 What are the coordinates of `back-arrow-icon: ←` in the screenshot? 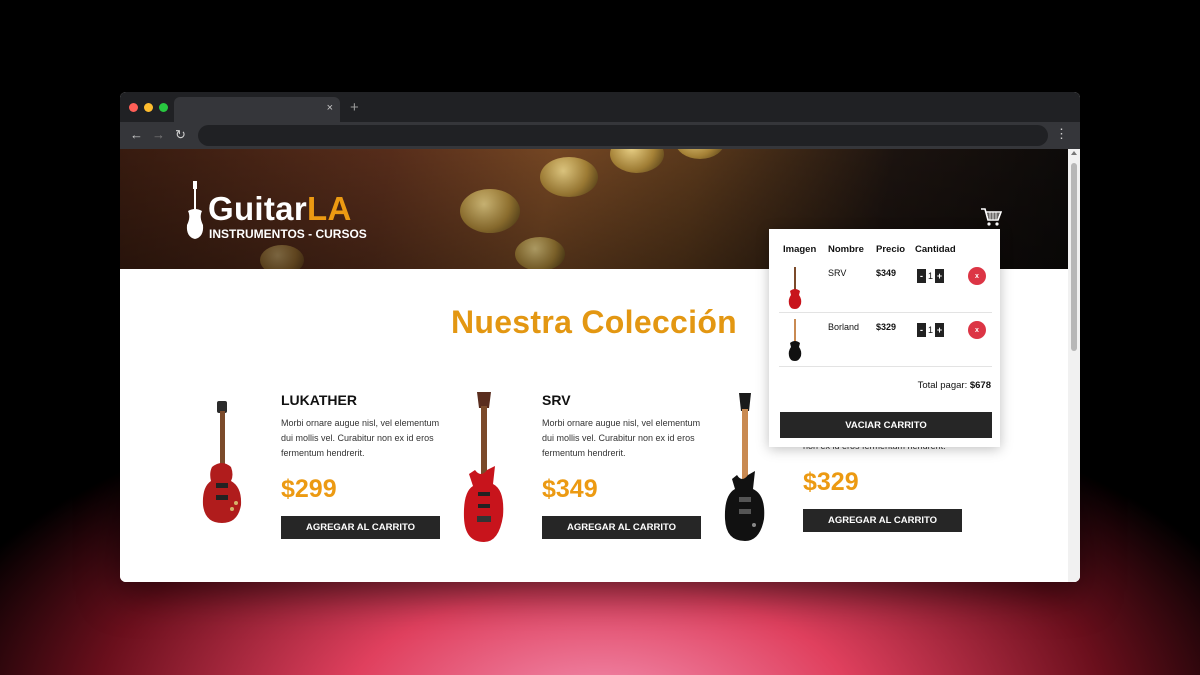 It's located at (136, 134).